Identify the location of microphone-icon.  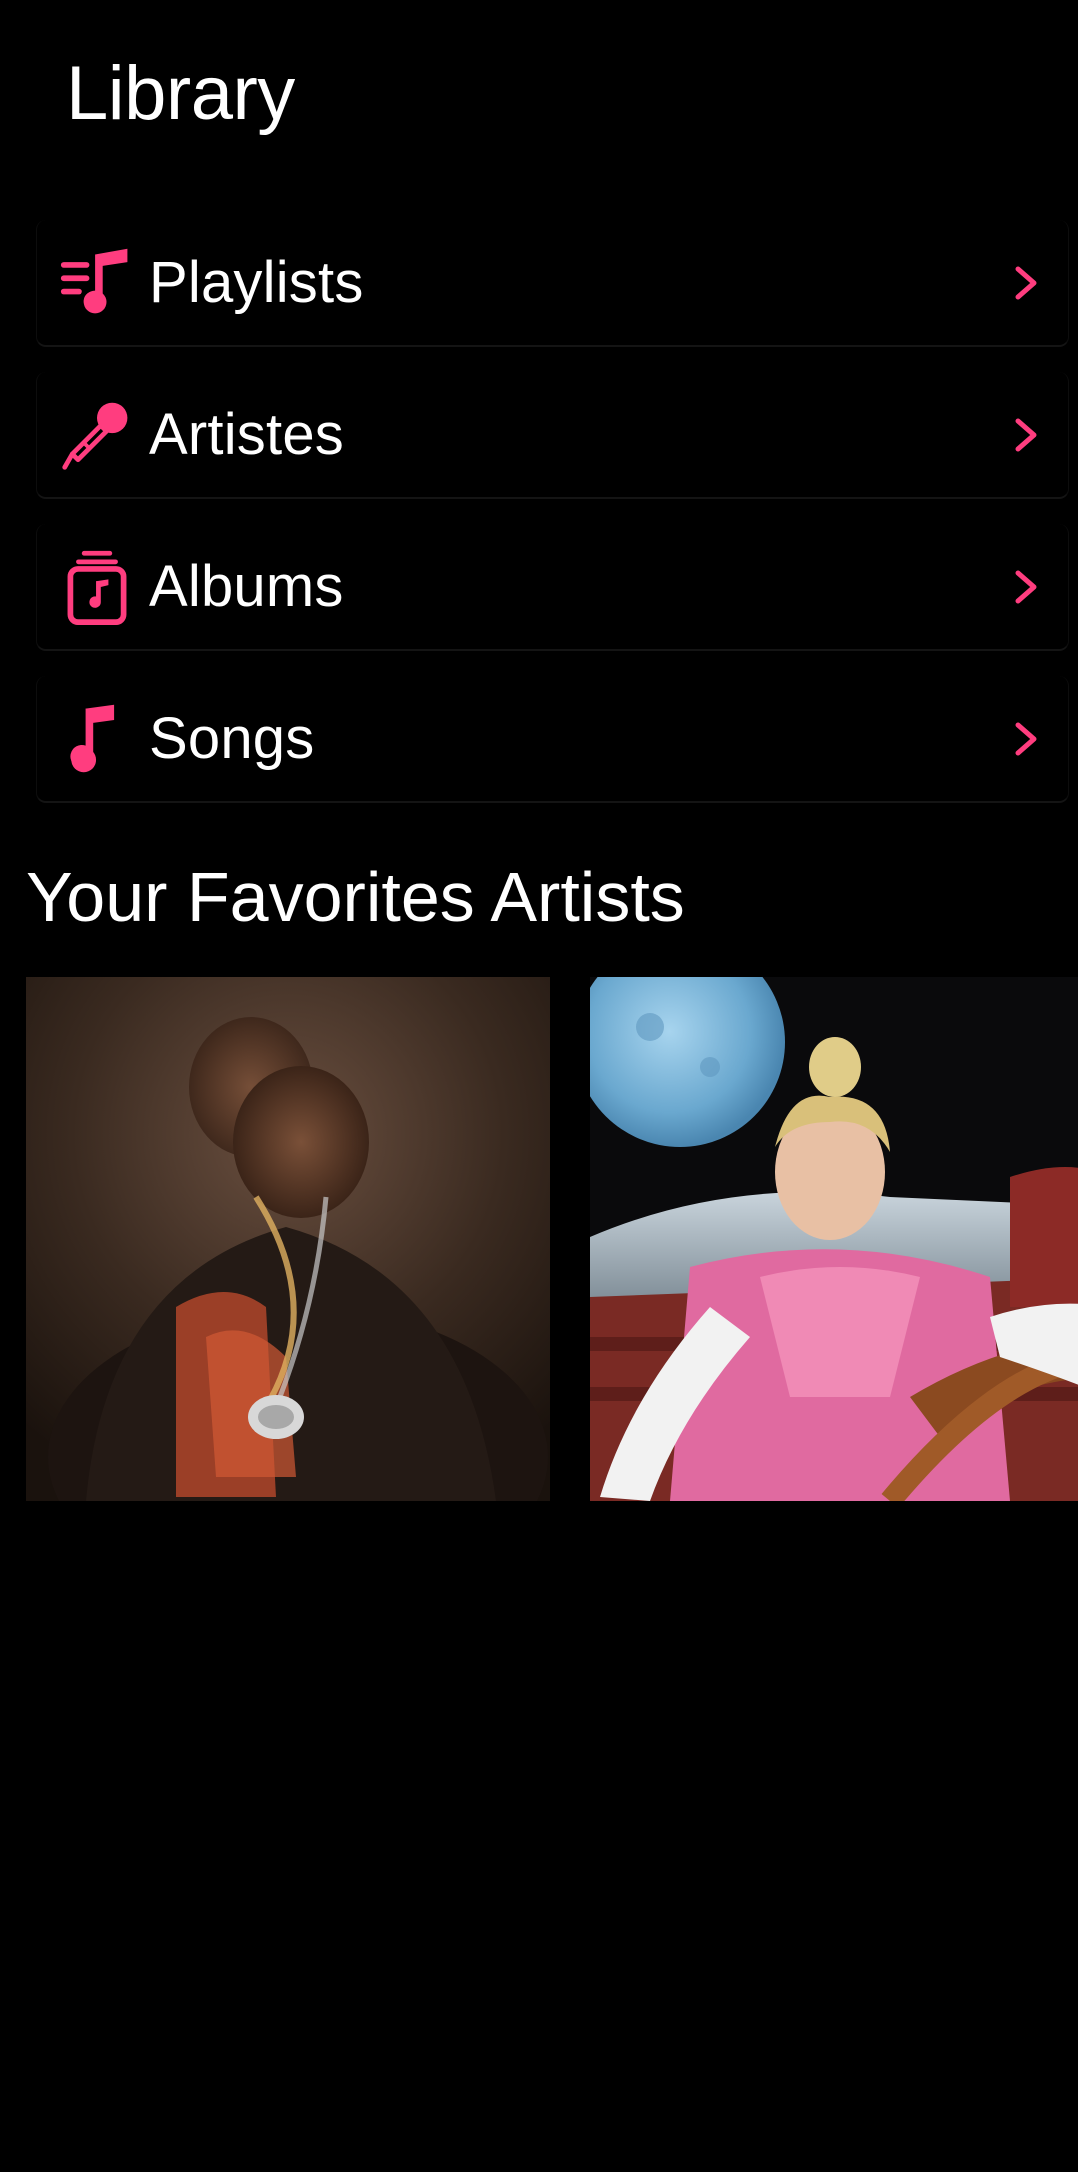
(97, 435).